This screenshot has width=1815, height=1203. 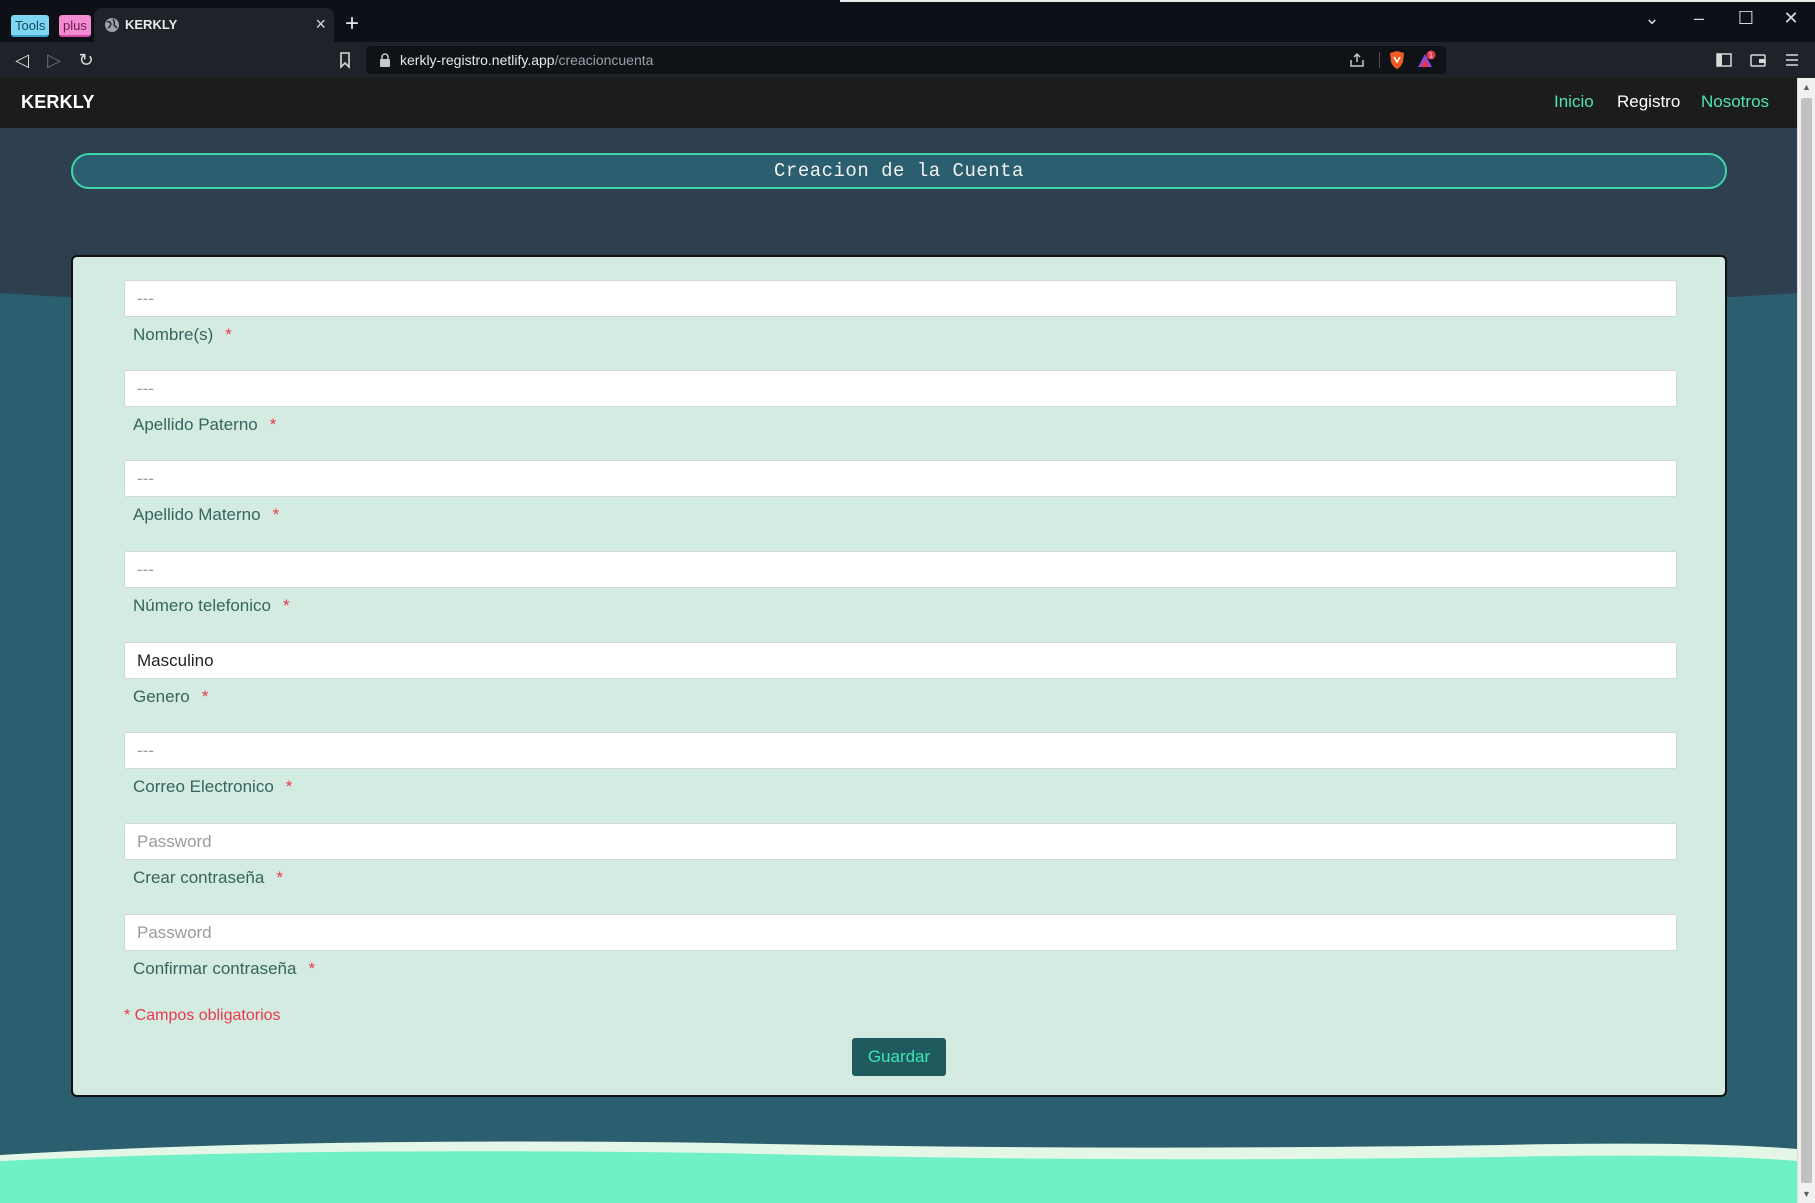 I want to click on sidebar-icon, so click(x=1724, y=60).